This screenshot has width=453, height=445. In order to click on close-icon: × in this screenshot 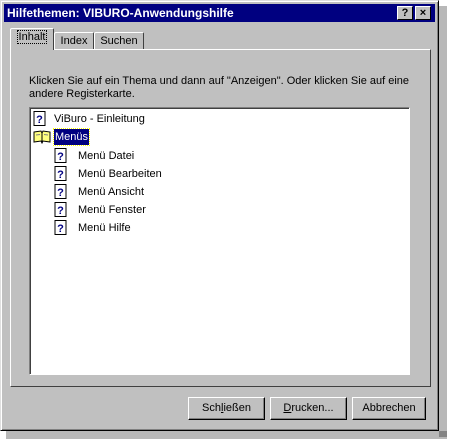, I will do `click(423, 13)`.